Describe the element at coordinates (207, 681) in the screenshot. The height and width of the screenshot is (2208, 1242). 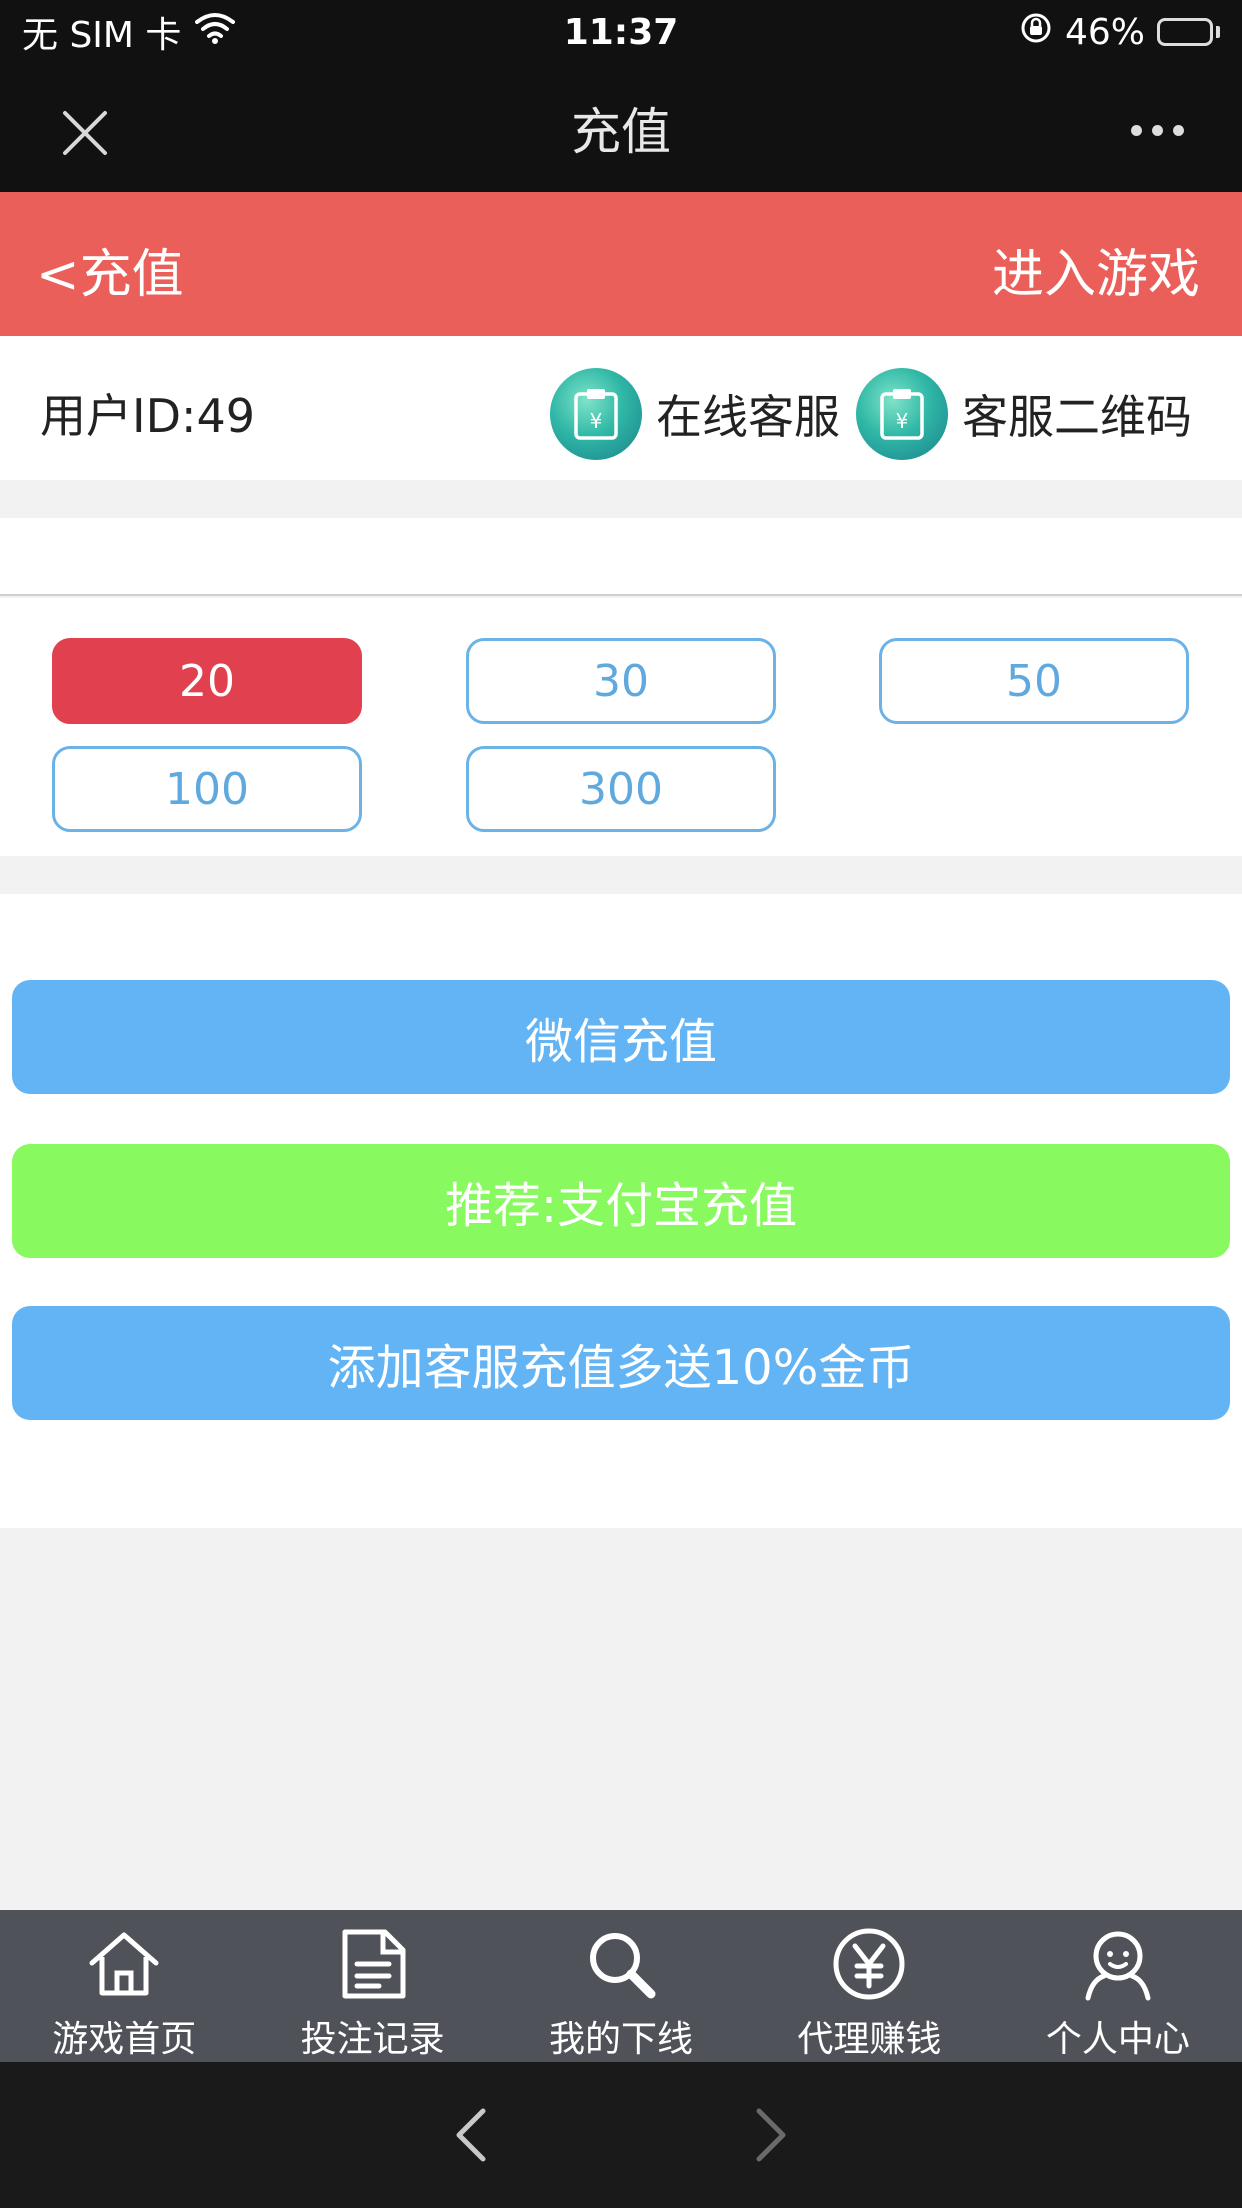
I see `amount-option: 20` at that location.